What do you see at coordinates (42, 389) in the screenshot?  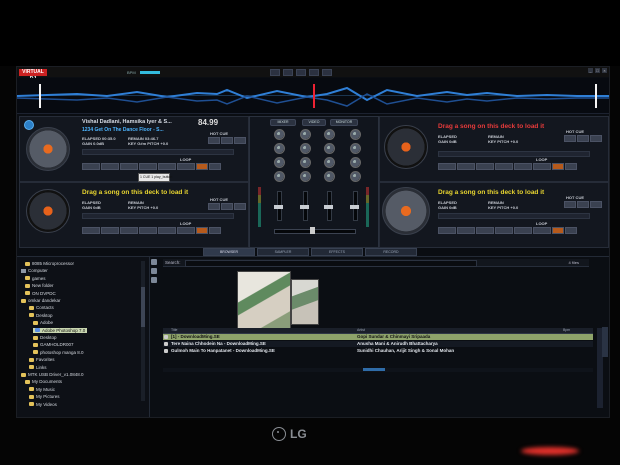 I see `folder-tree-item: My Music` at bounding box center [42, 389].